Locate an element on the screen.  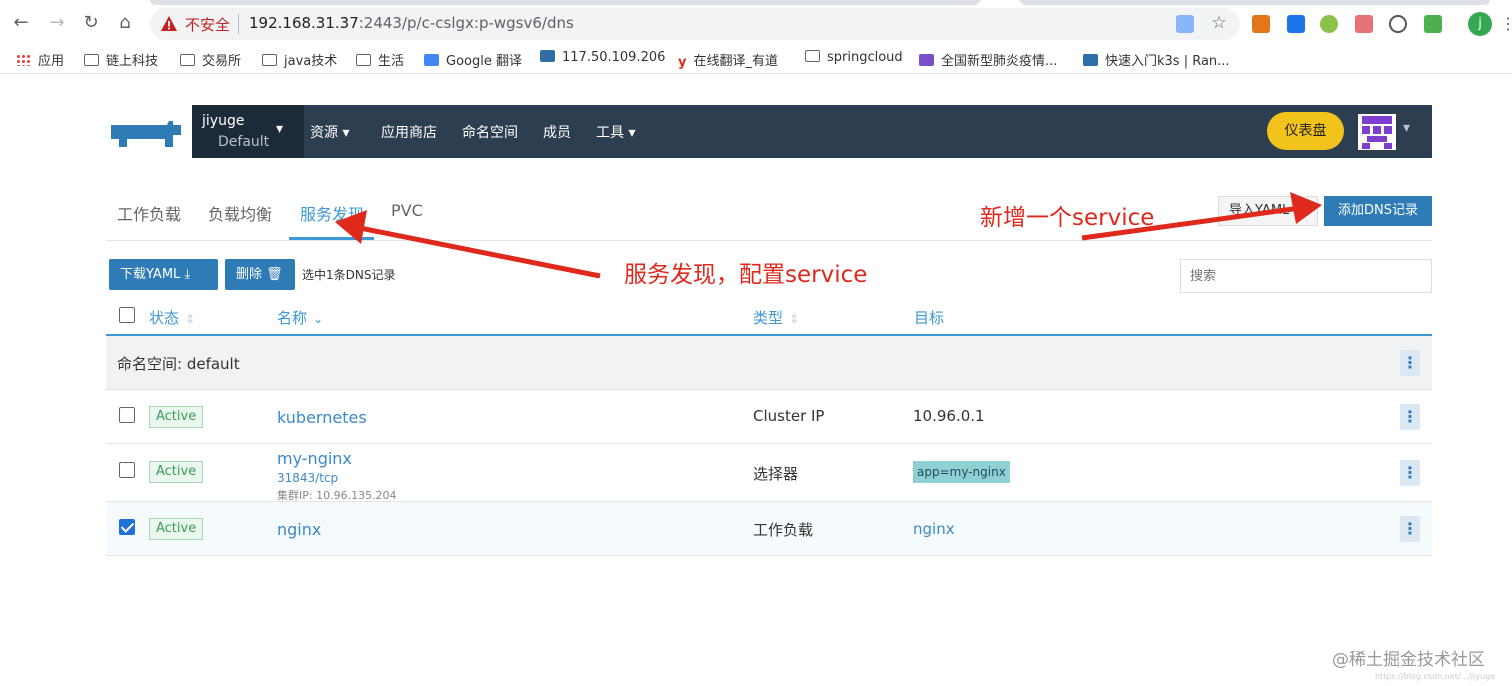
nav-resources: 资源 ▾ is located at coordinates (329, 132).